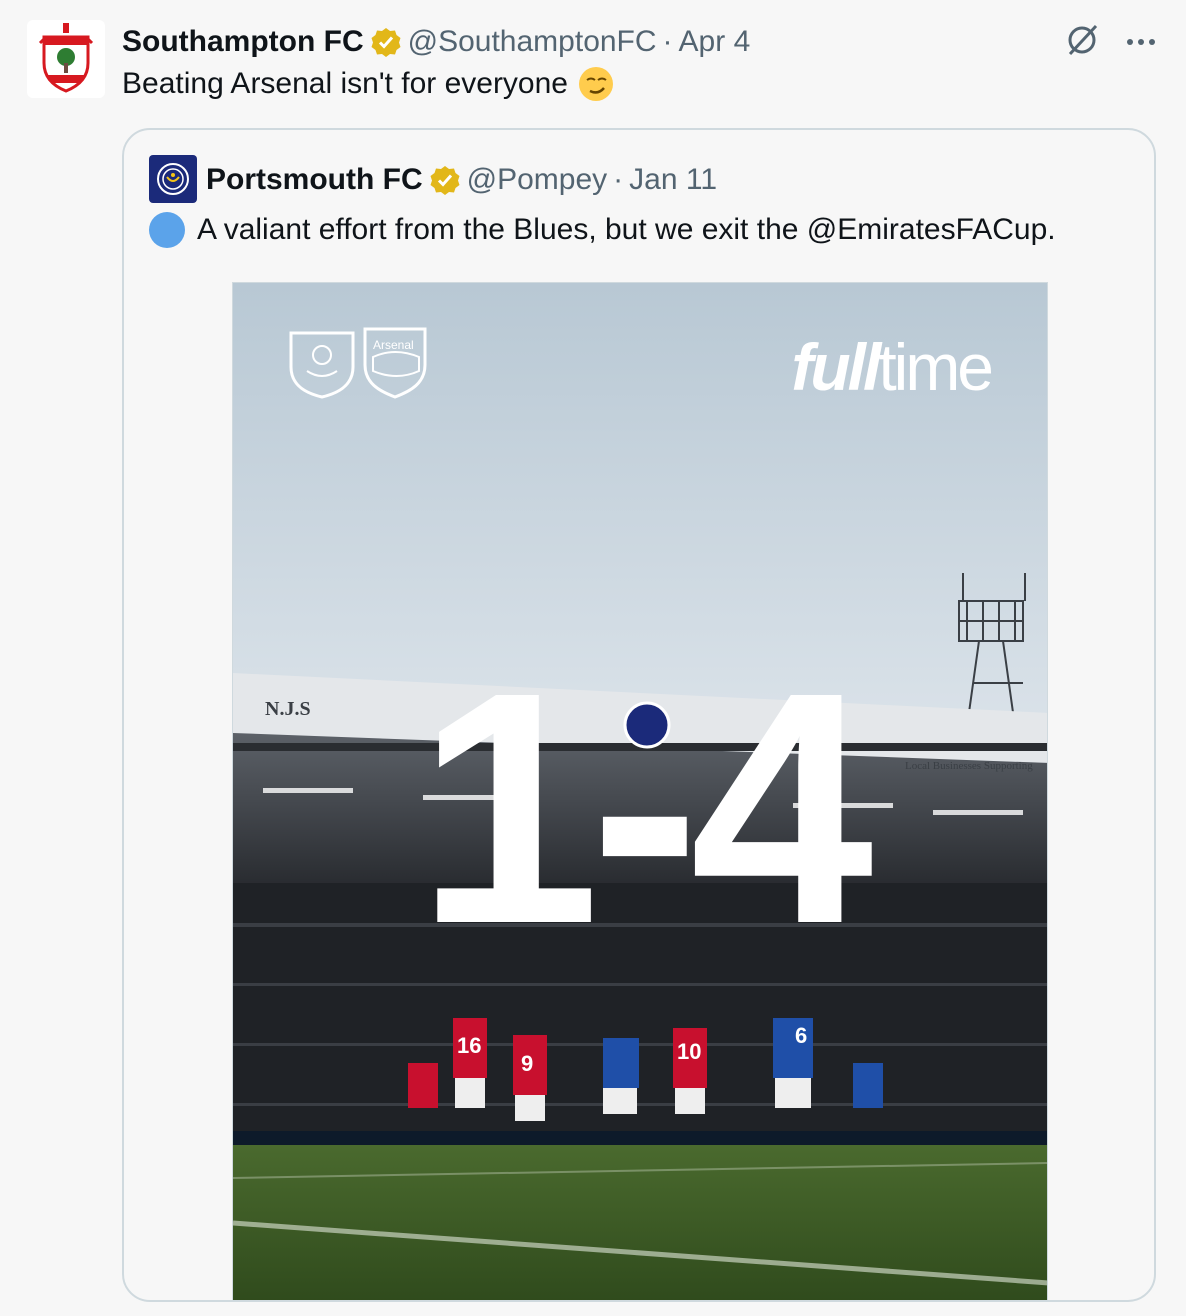 The width and height of the screenshot is (1186, 1316). Describe the element at coordinates (689, 1051) in the screenshot. I see `jersey-number-3: 10` at that location.